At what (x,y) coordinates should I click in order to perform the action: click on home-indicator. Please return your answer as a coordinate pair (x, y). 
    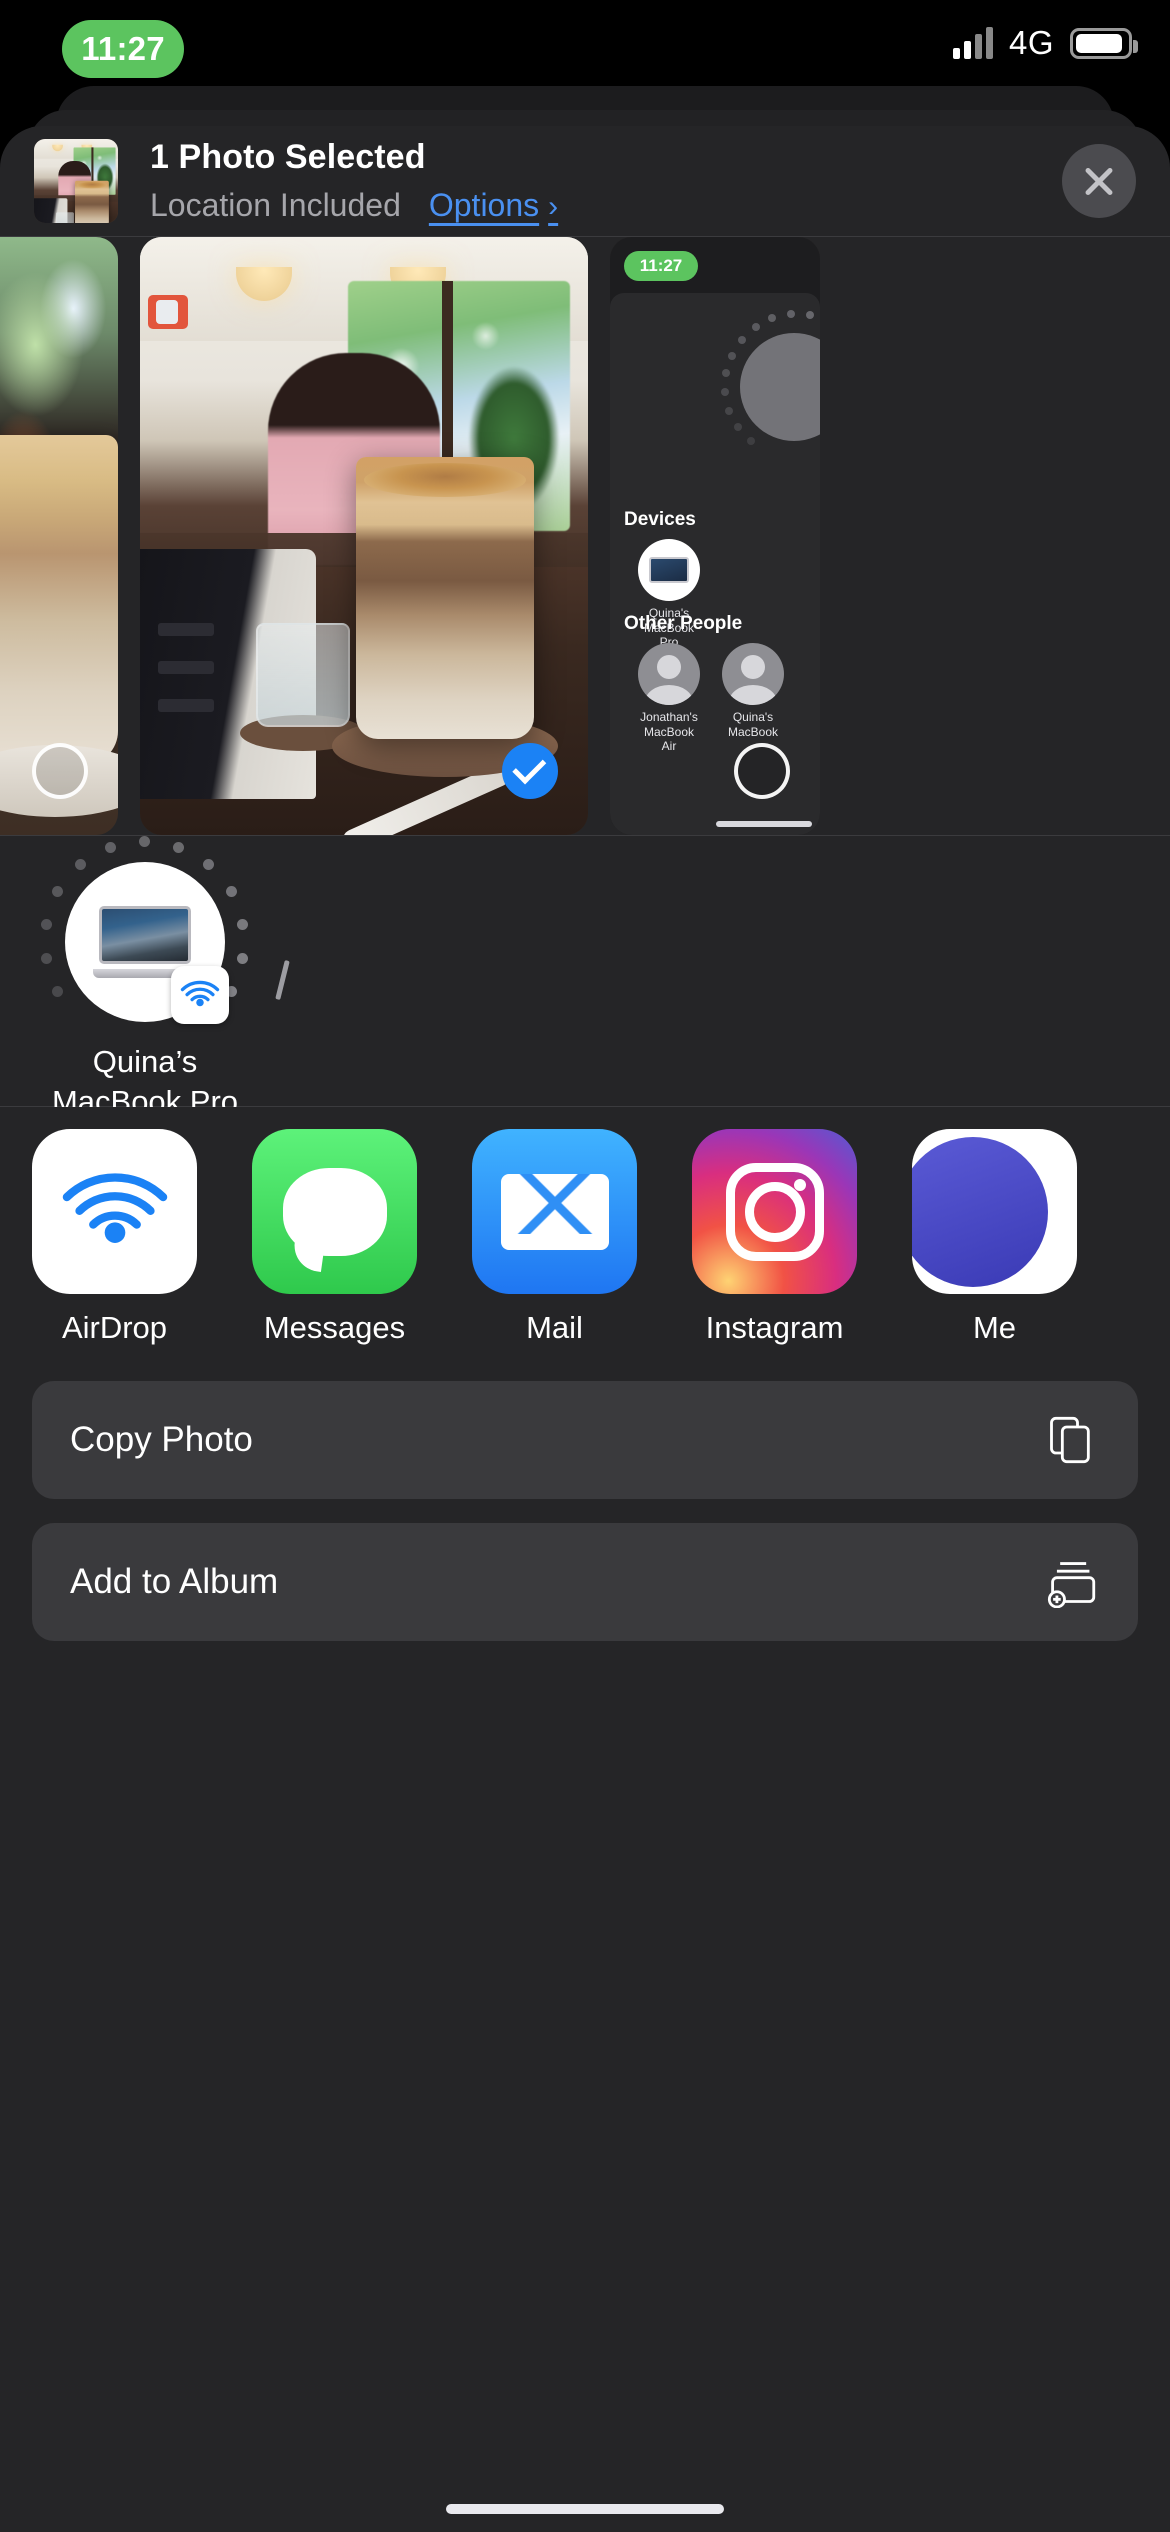
    Looking at the image, I should click on (585, 2509).